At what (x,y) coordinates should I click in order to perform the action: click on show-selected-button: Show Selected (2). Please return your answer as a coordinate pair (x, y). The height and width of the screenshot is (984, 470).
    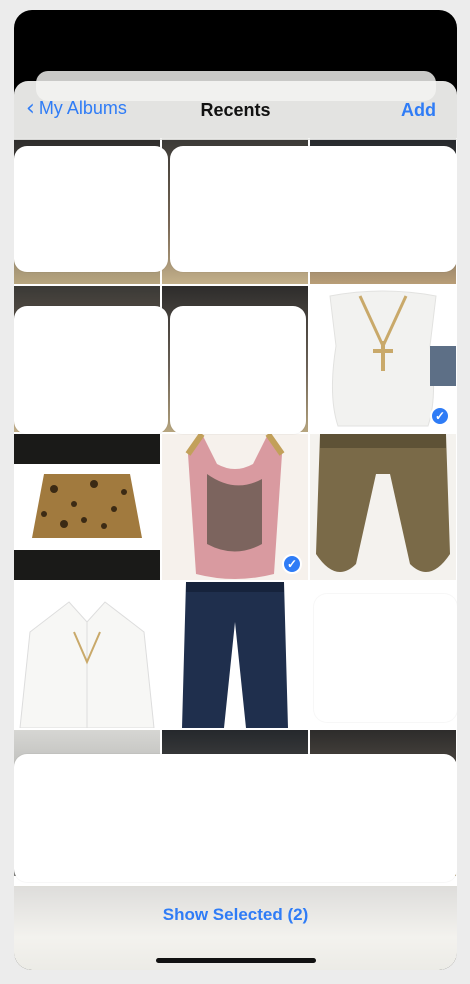
    Looking at the image, I should click on (235, 915).